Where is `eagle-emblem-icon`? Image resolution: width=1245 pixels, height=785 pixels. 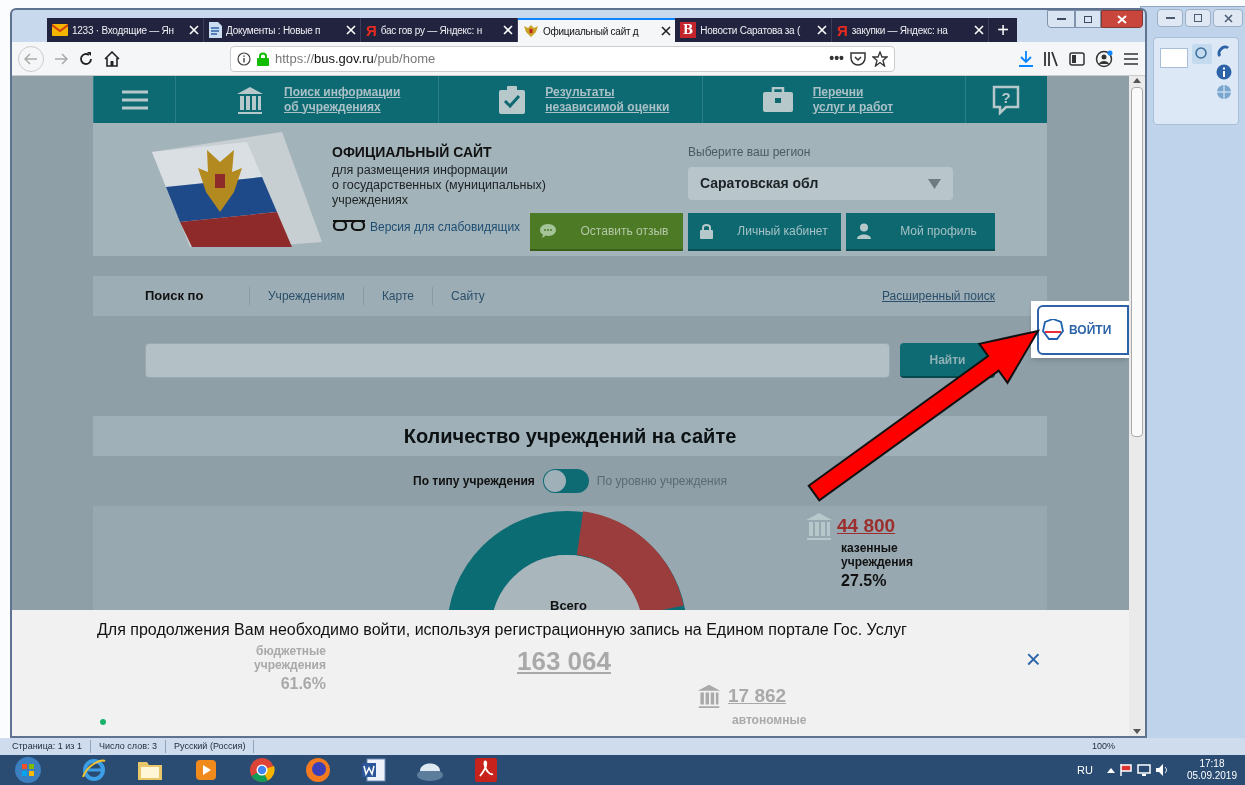 eagle-emblem-icon is located at coordinates (531, 31).